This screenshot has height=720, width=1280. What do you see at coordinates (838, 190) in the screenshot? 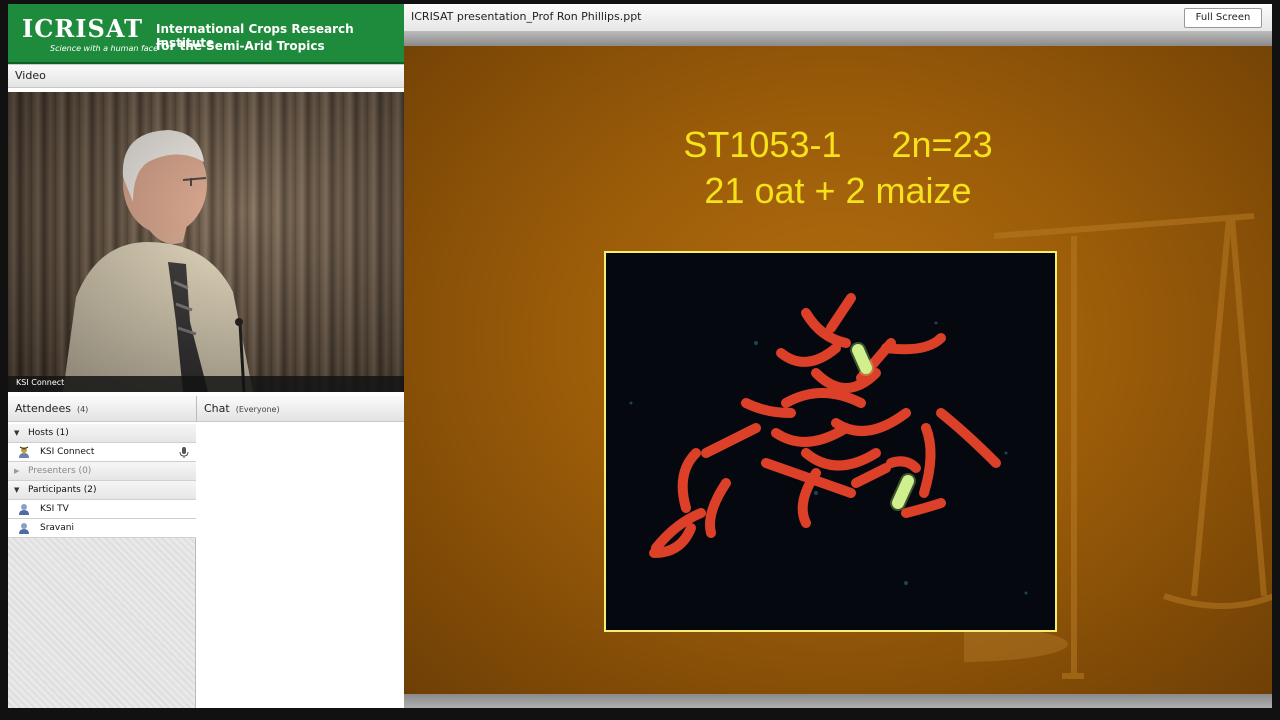
I see `slide-heading-line2: 21 oat + 2 maize` at bounding box center [838, 190].